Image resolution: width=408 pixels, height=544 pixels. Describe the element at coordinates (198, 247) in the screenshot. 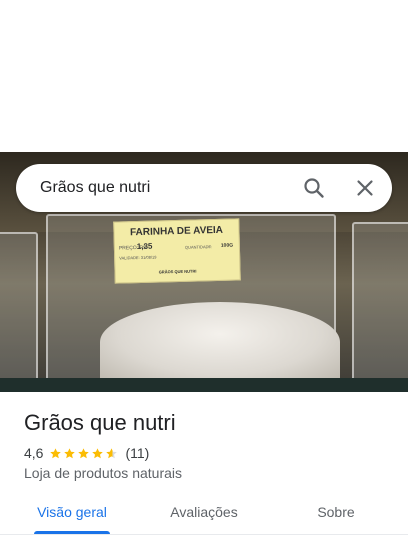

I see `product-label-quantity-caption: QUANTIDADE:` at that location.